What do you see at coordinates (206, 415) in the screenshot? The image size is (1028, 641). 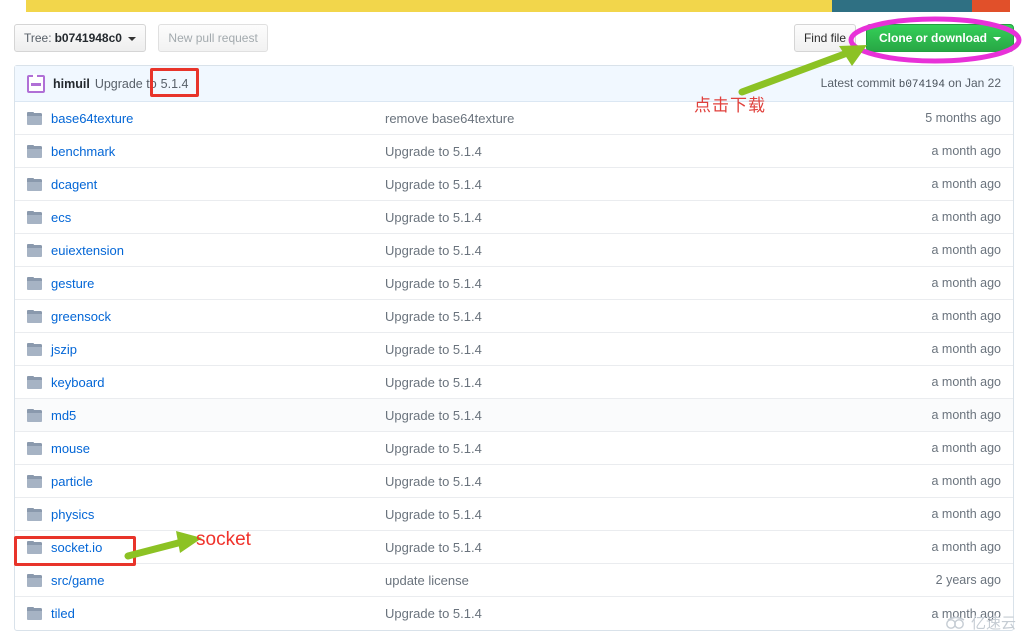 I see `file-name-cell: md5` at bounding box center [206, 415].